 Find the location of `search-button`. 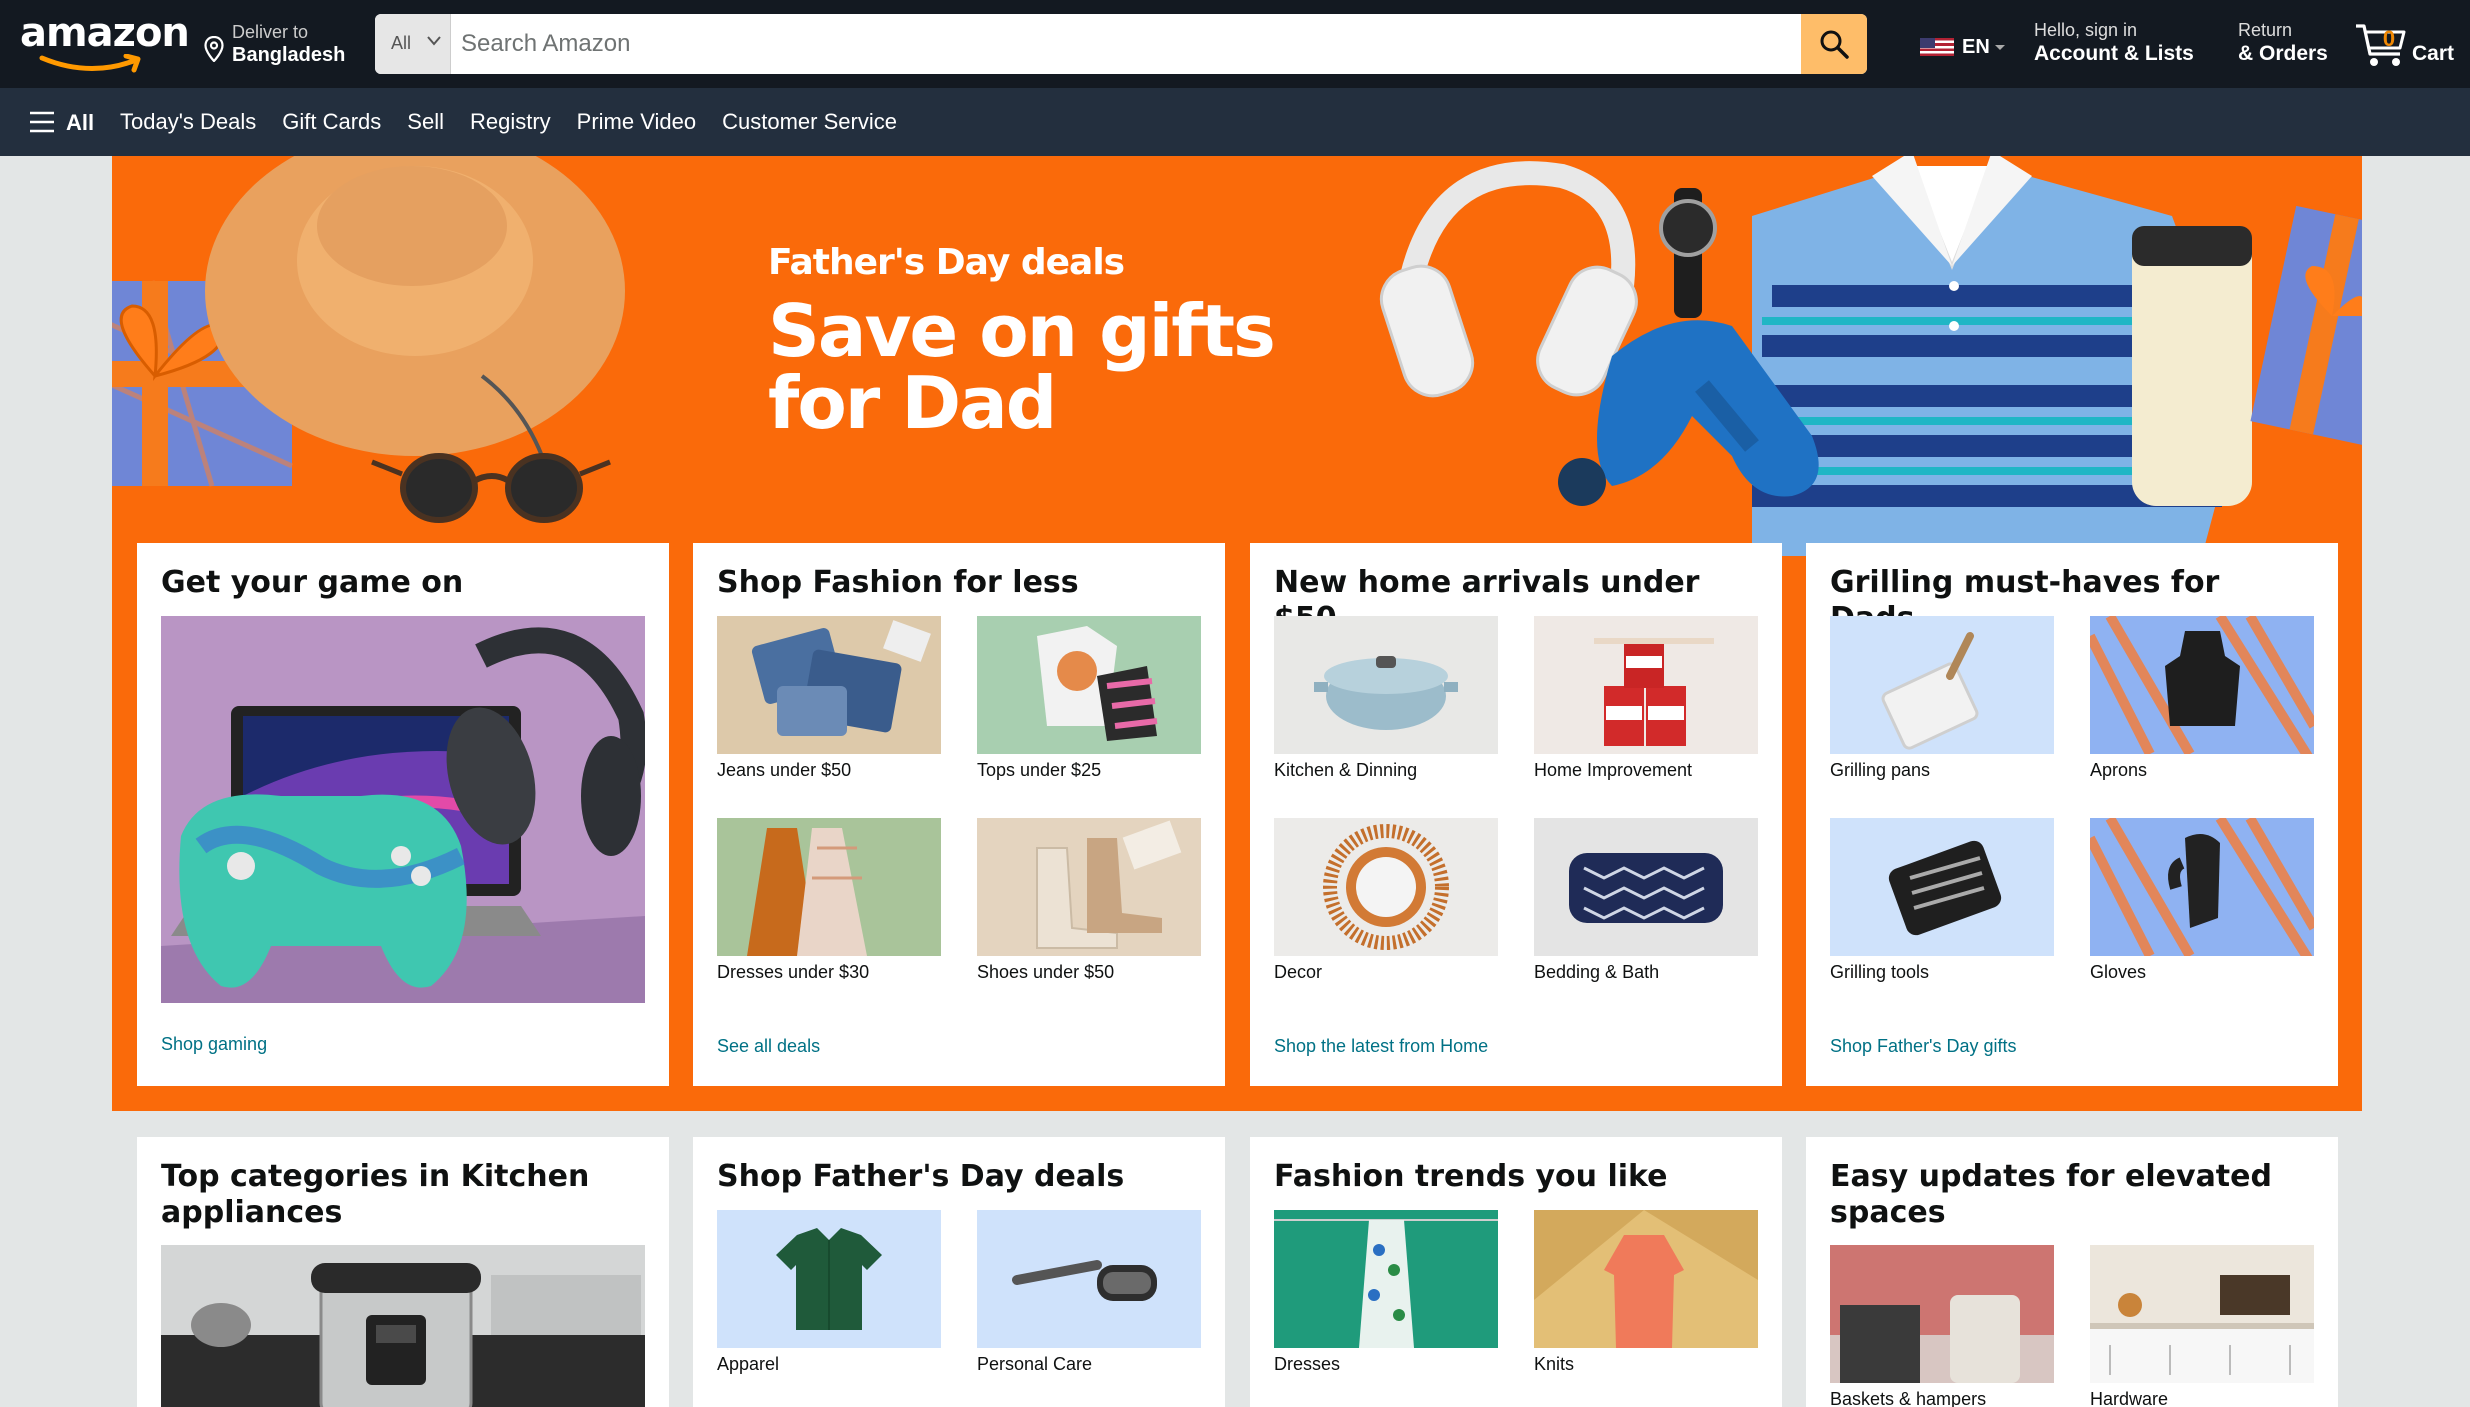

search-button is located at coordinates (1834, 44).